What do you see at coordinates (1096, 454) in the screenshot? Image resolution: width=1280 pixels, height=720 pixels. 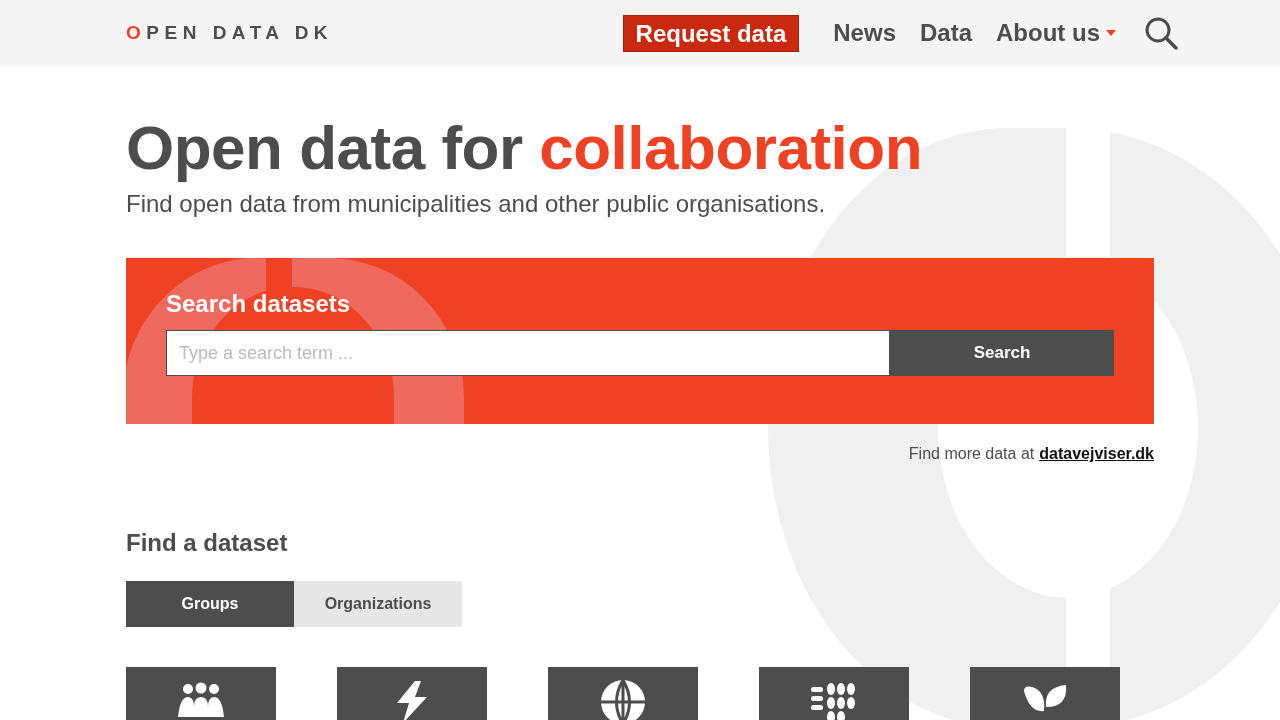 I see `datavejviser-link: datavejviser.dk` at bounding box center [1096, 454].